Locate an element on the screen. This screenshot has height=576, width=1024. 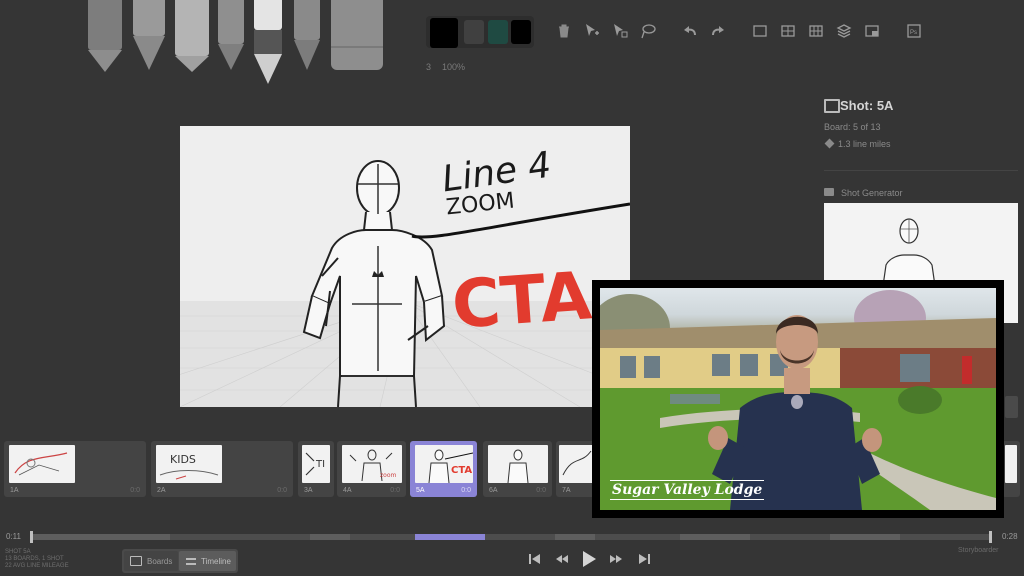
timeline-seg-selected is located at coordinates (450, 537).